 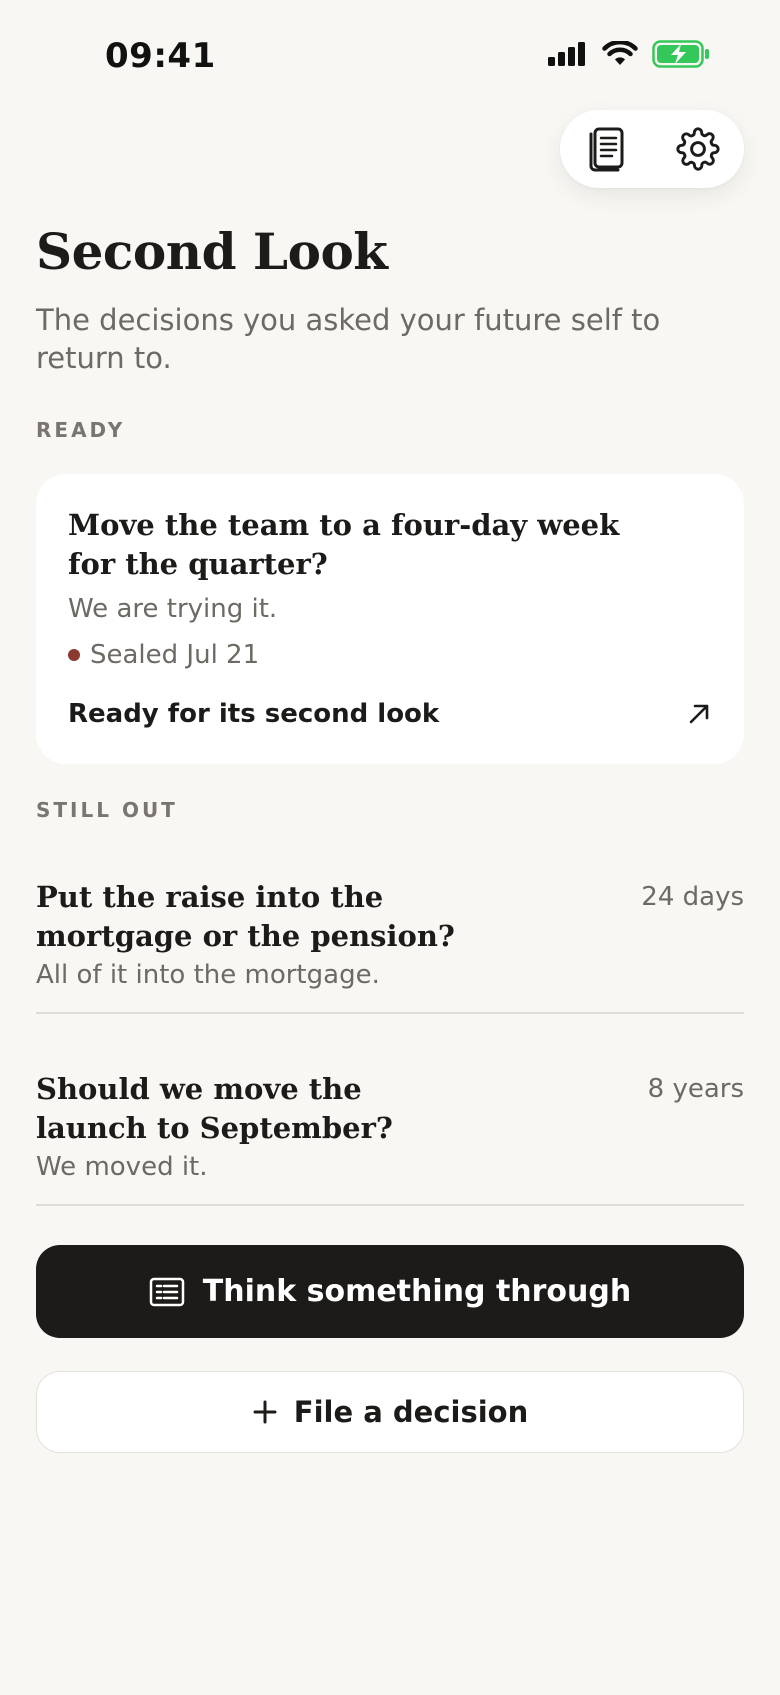 I want to click on secondary-button-label: File a decision, so click(x=411, y=1412).